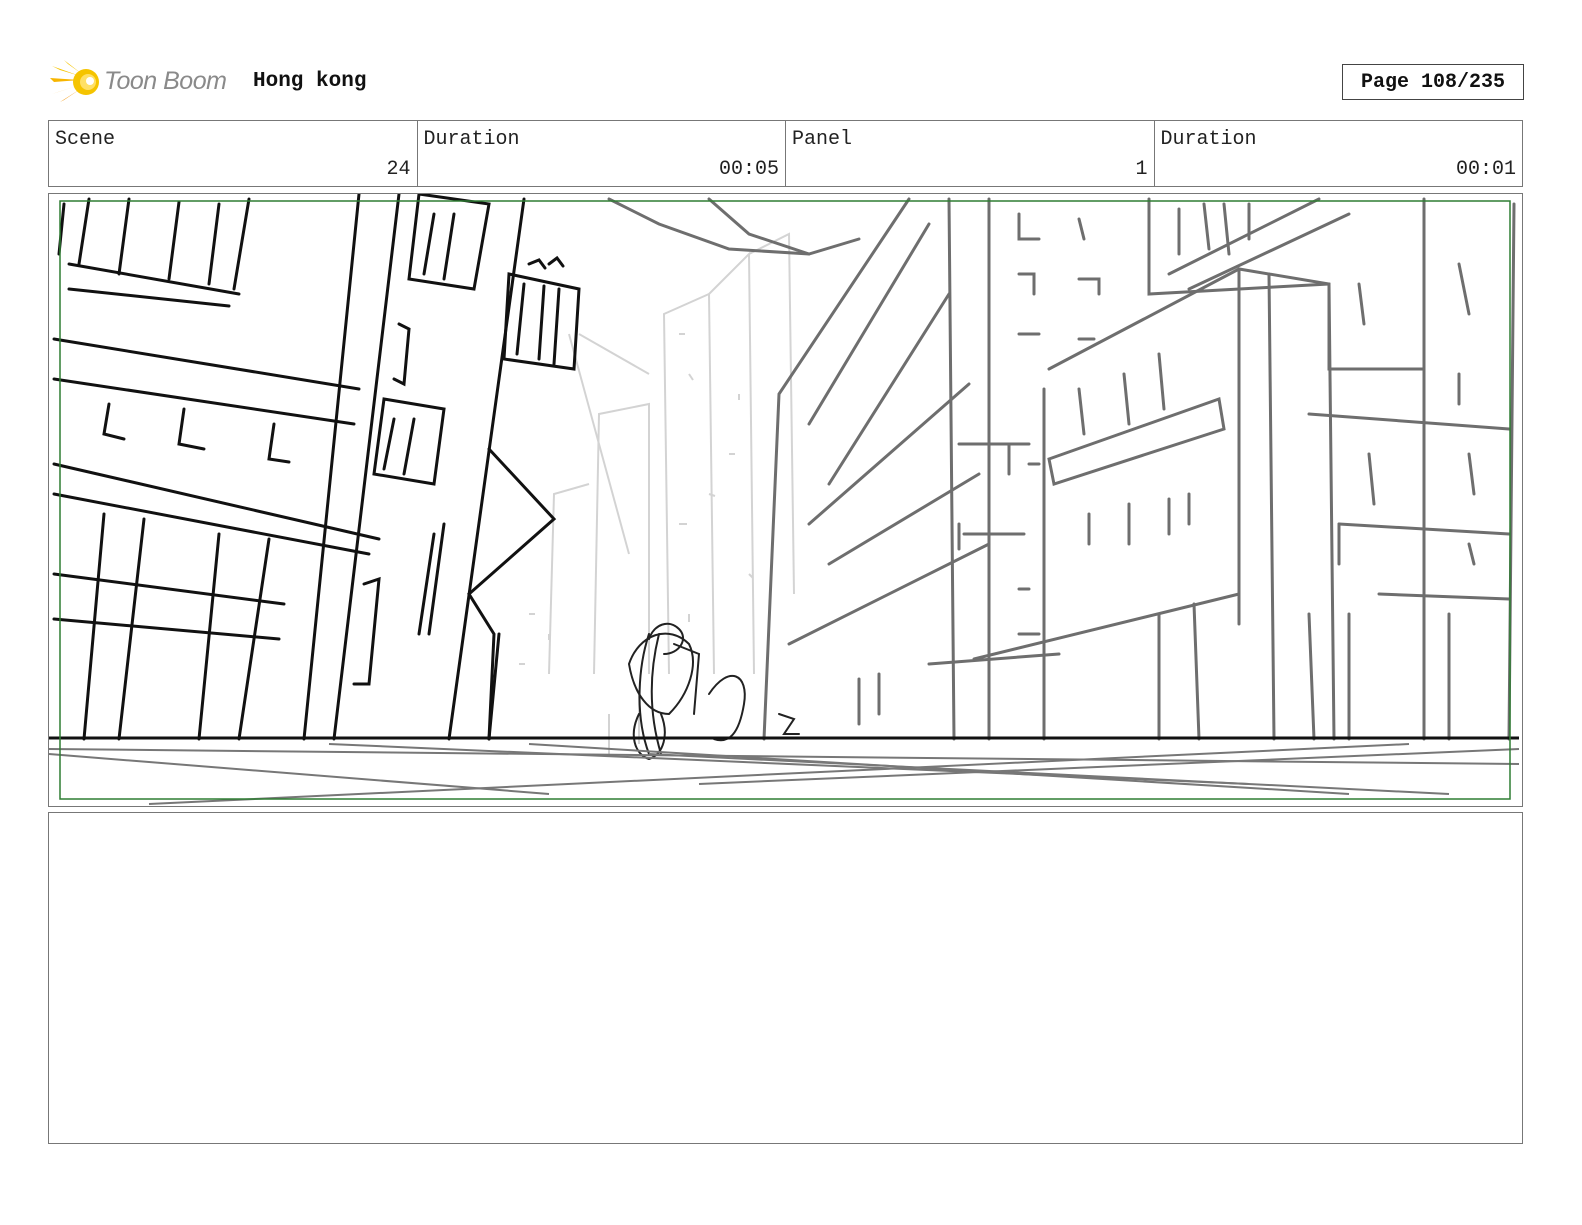 The height and width of the screenshot is (1225, 1582). I want to click on page-counter: Page 108/235, so click(1433, 82).